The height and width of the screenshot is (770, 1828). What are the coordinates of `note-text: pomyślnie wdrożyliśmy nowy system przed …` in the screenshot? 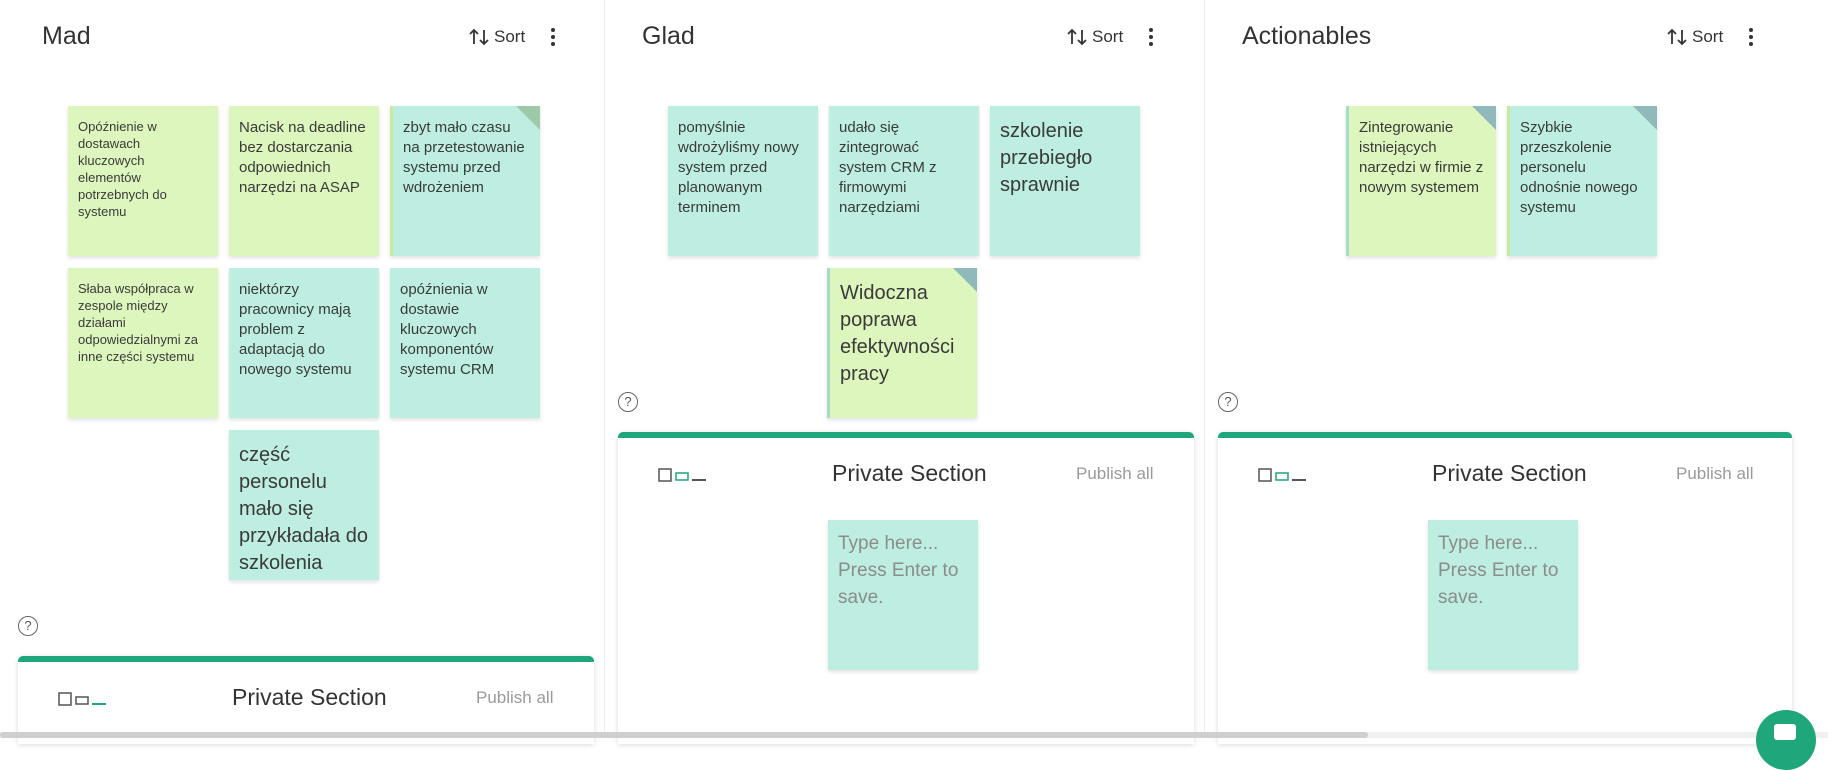 It's located at (738, 167).